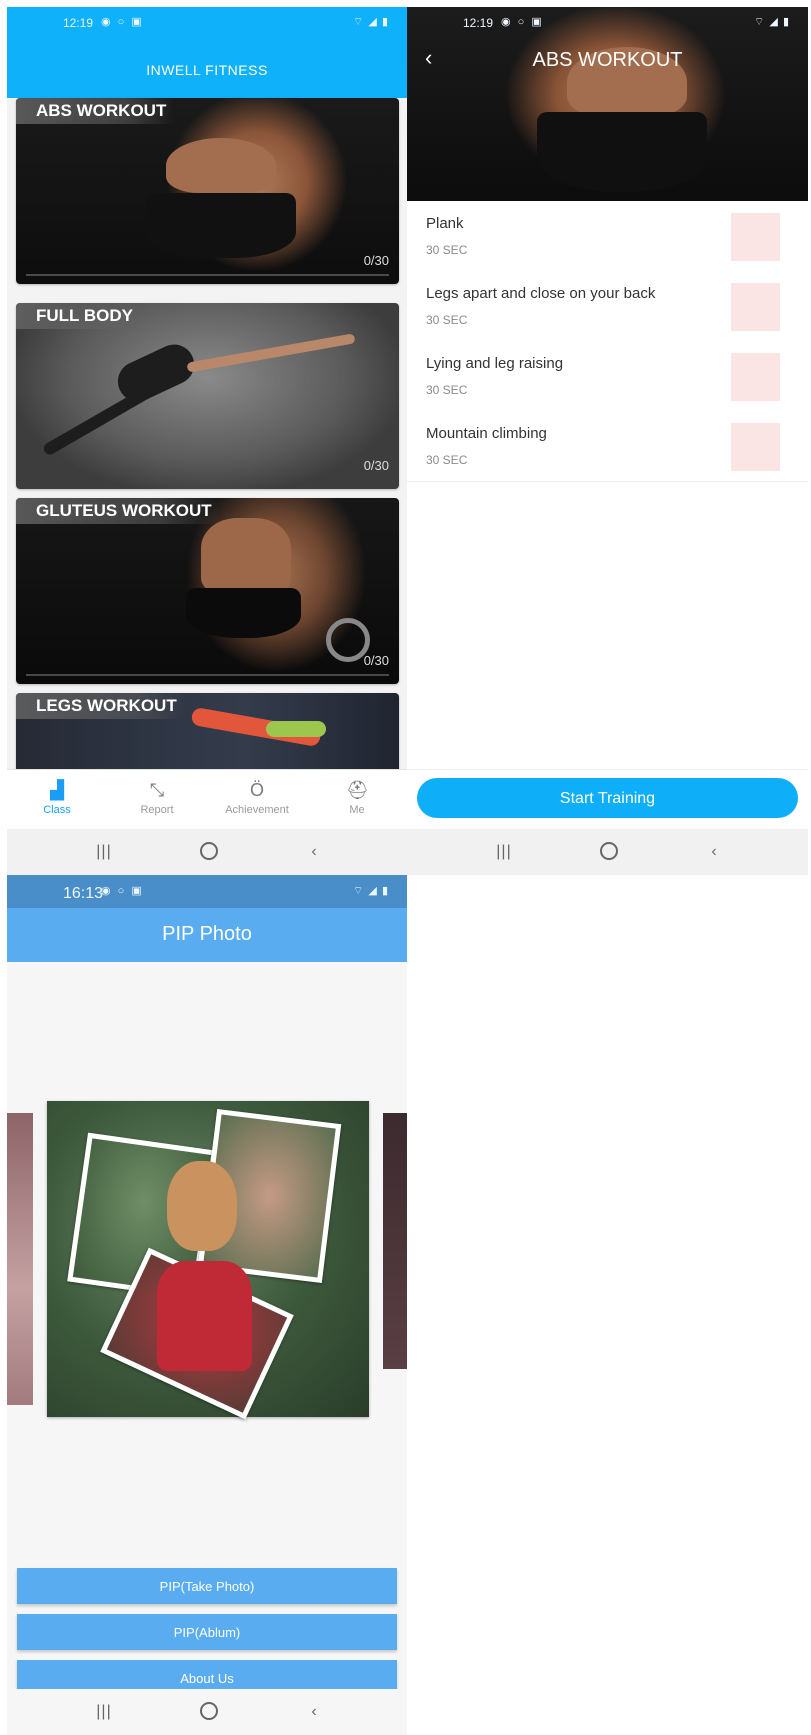 This screenshot has height=1735, width=811. I want to click on arrows-icon: ⤡, so click(157, 790).